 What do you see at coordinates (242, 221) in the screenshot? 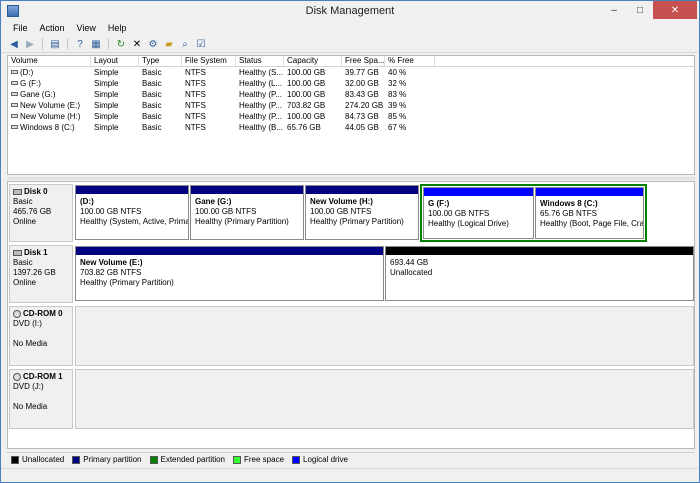
I see `partition-status: Healthy (Primary Partition)` at bounding box center [242, 221].